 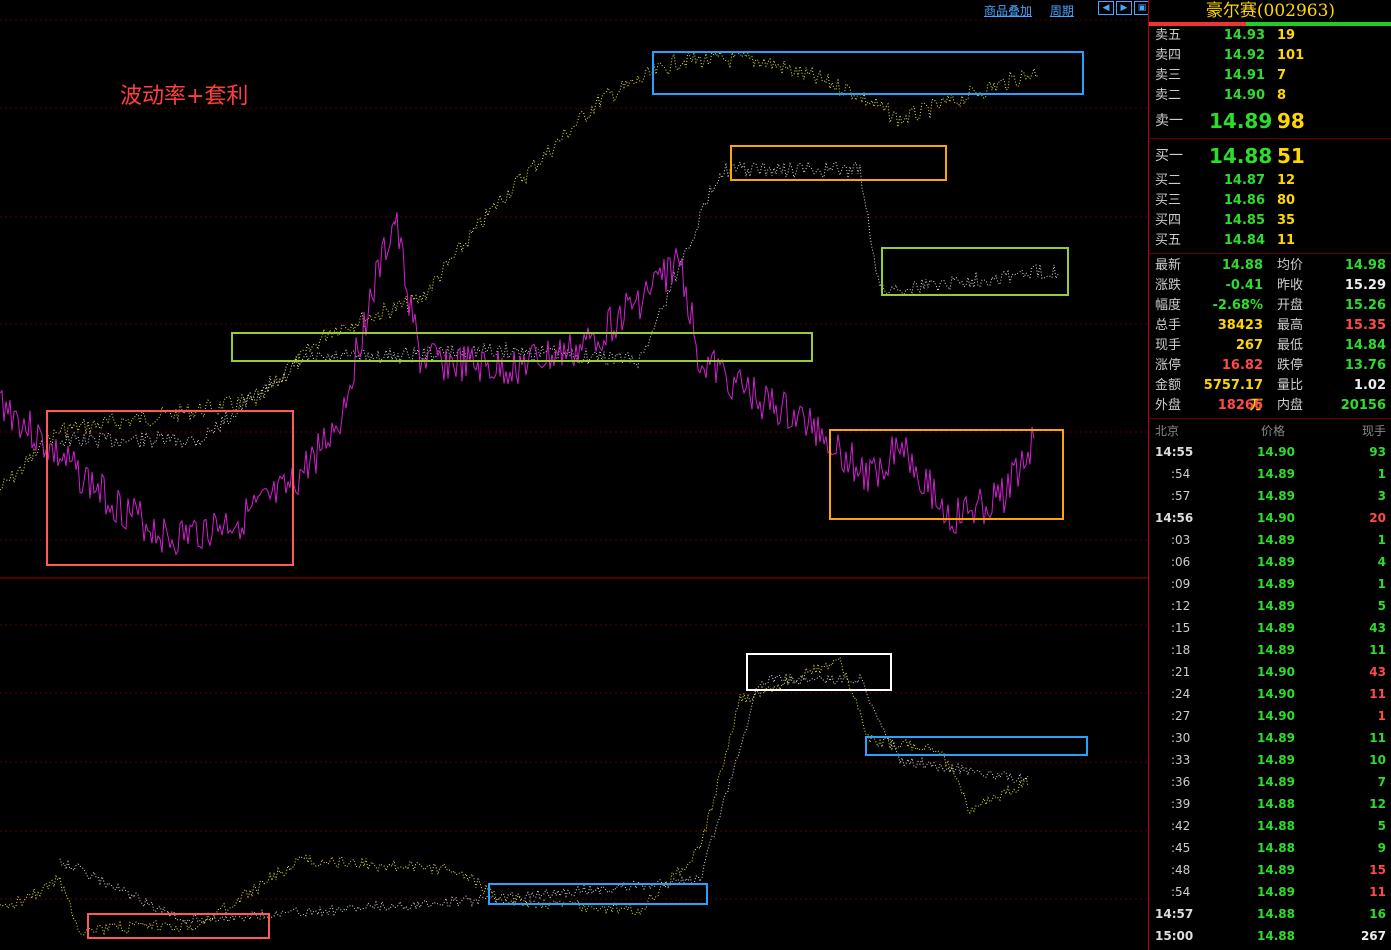 I want to click on stat-value: 15.29, so click(x=1365, y=285).